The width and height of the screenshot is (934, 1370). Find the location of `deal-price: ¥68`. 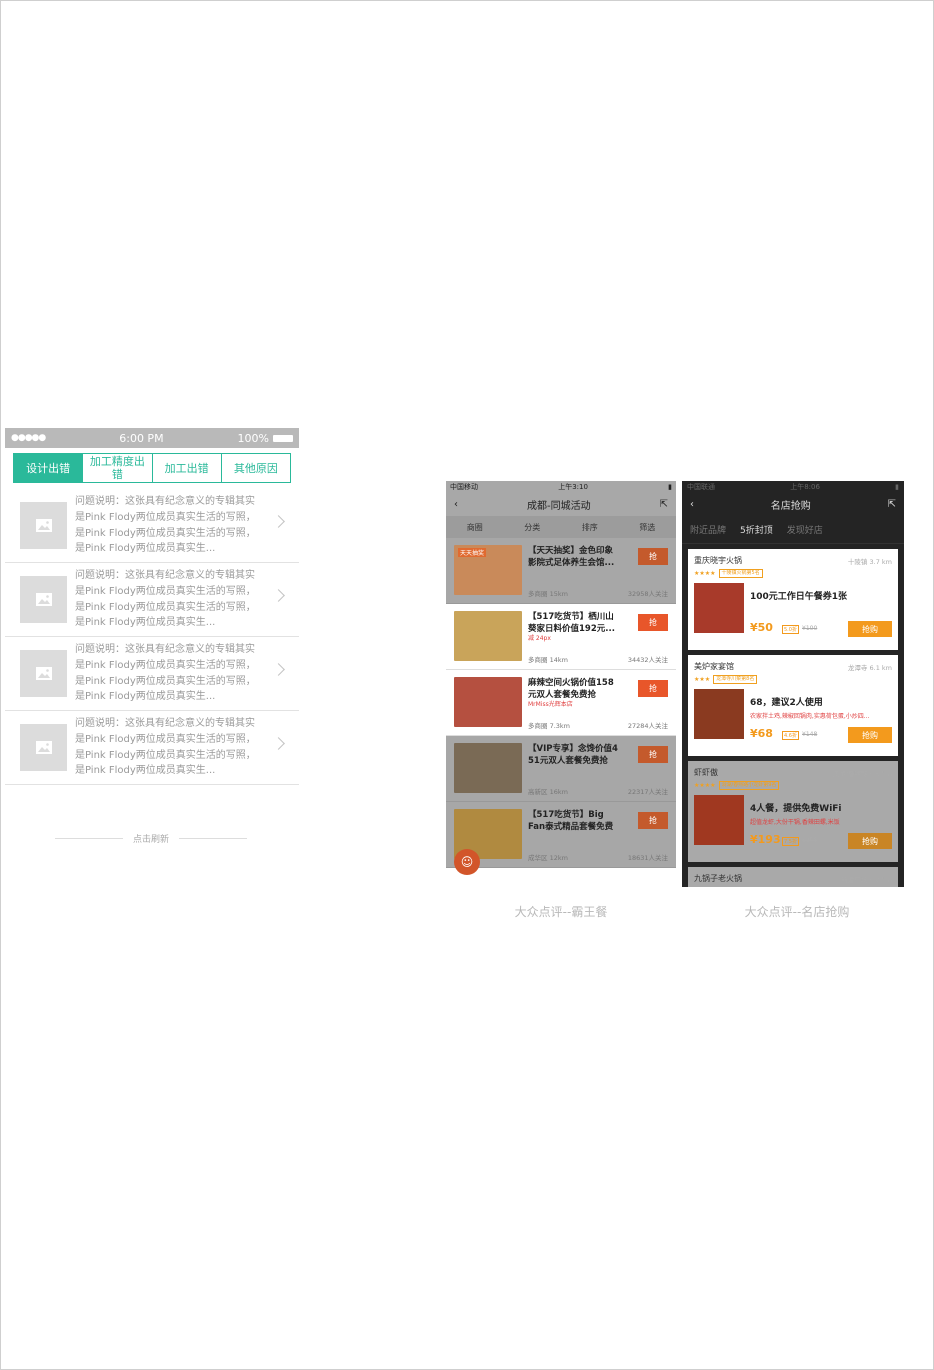

deal-price: ¥68 is located at coordinates (761, 733).